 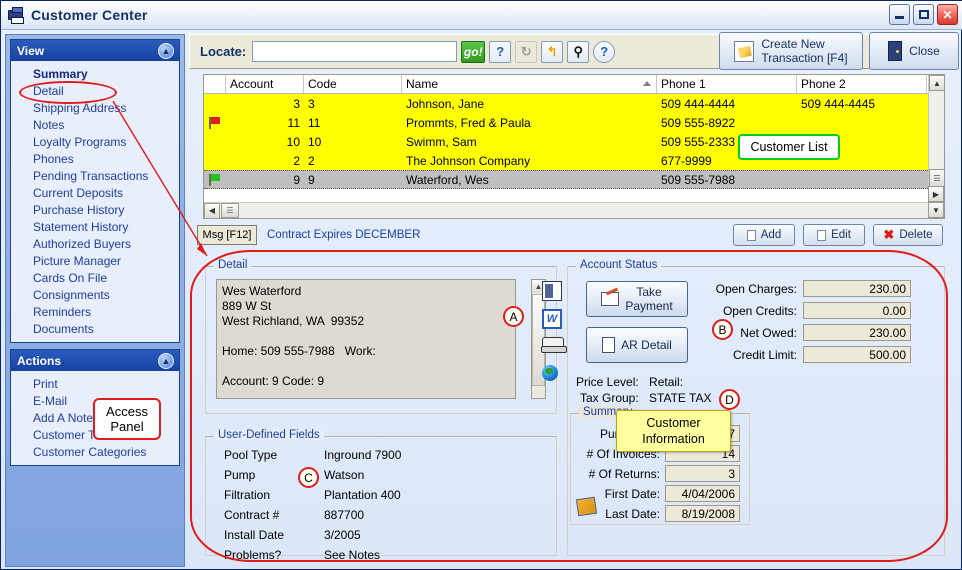 I want to click on udf-value: 887700, so click(x=344, y=515).